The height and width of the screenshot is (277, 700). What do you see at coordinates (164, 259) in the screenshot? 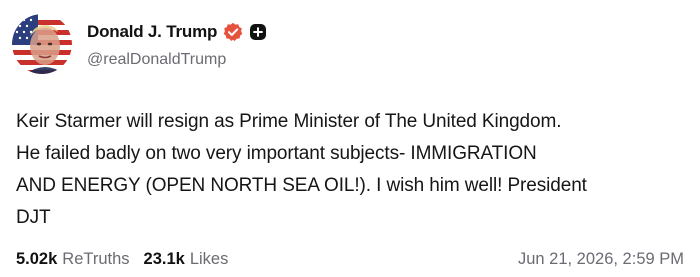
I see `likes-count: 23.1k` at bounding box center [164, 259].